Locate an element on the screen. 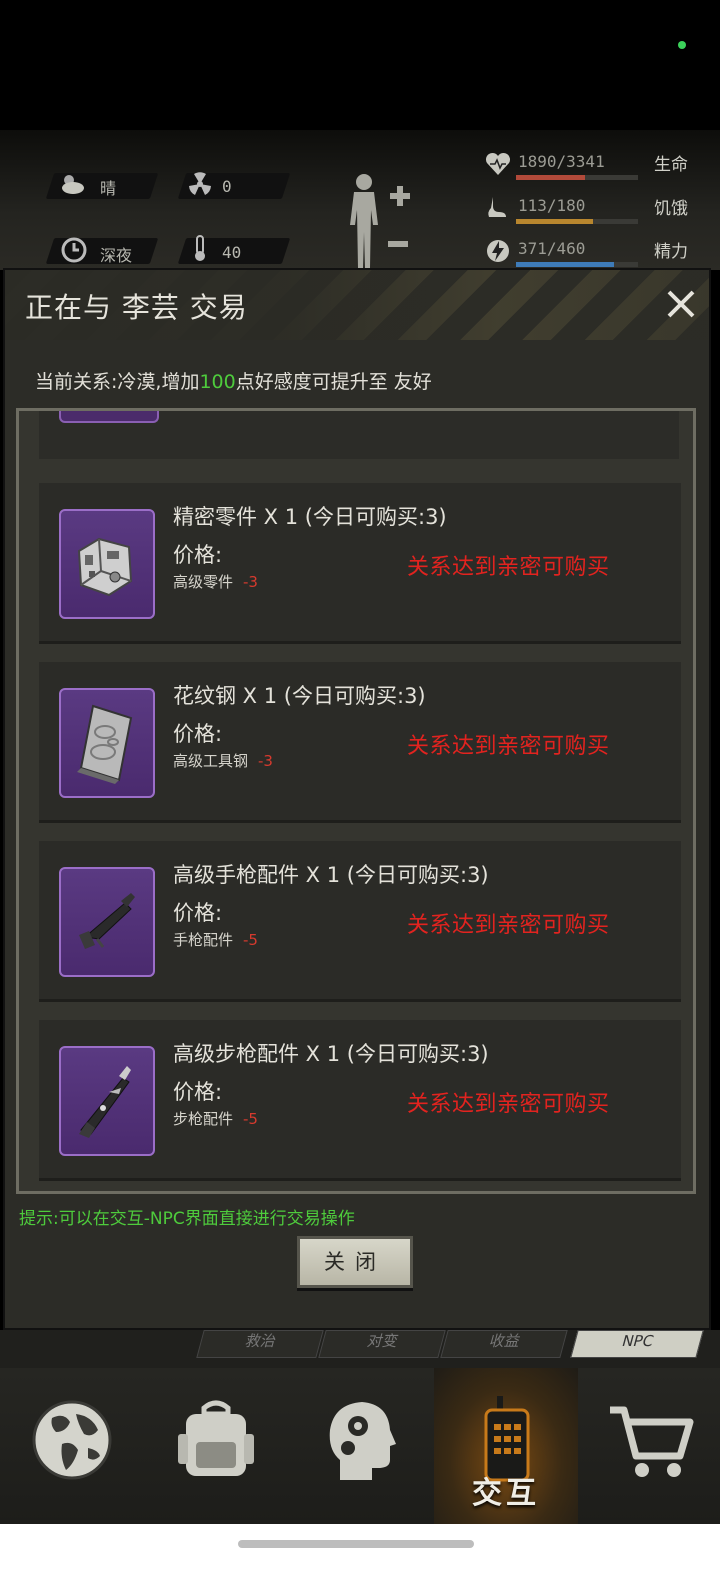  temperature-value: 40 is located at coordinates (232, 252).